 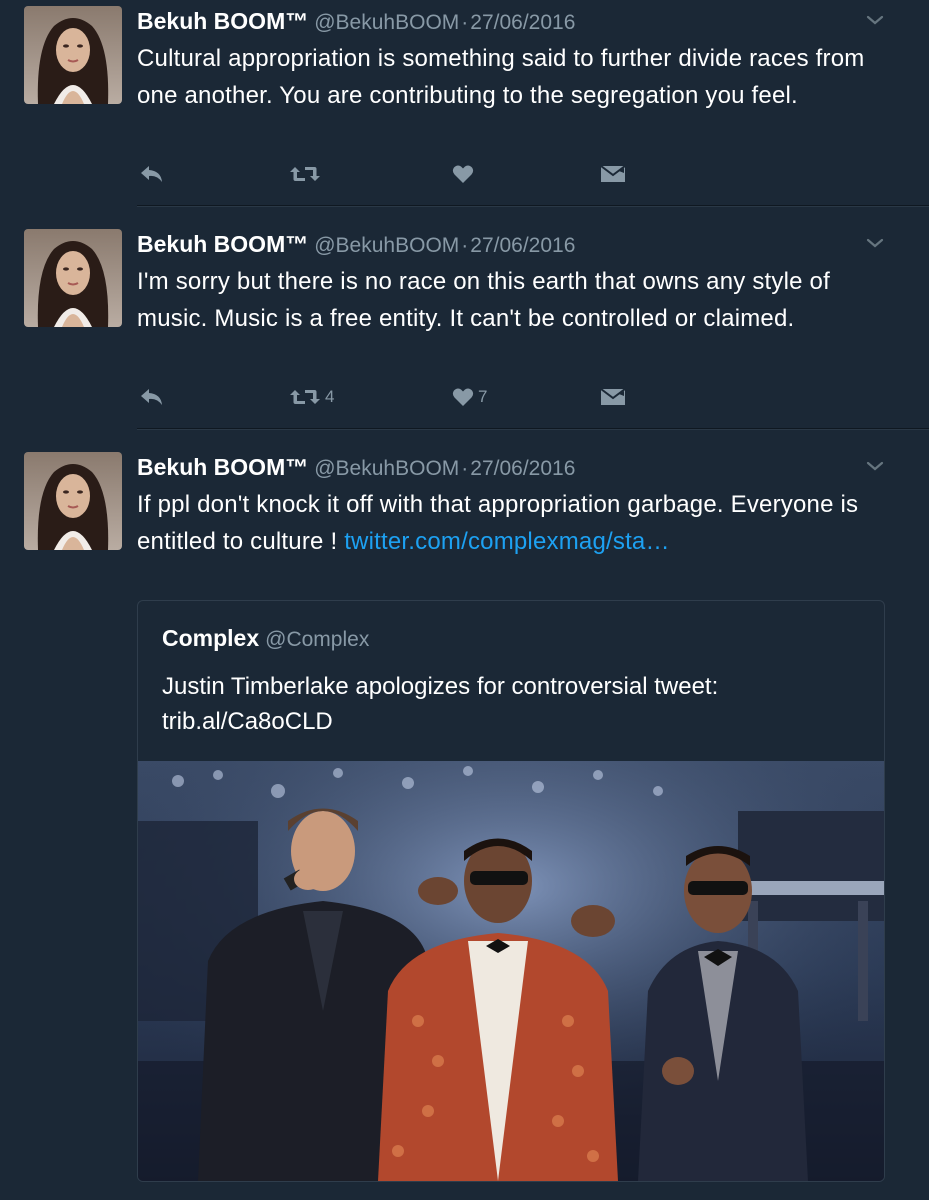 I want to click on quoted-author-name: Complex, so click(x=210, y=638).